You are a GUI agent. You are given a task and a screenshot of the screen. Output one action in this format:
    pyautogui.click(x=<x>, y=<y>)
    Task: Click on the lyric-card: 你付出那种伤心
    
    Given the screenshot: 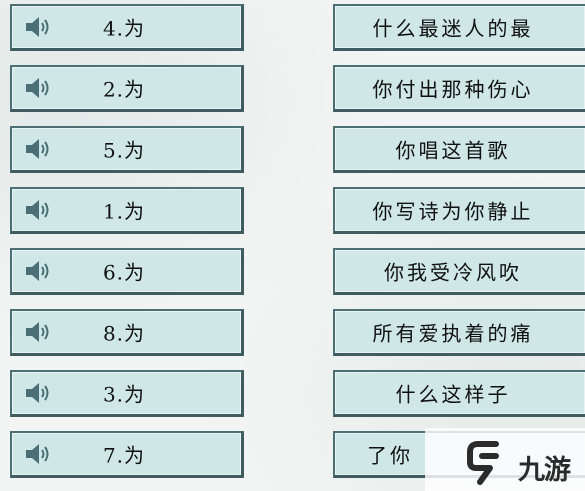 What is the action you would take?
    pyautogui.click(x=459, y=88)
    